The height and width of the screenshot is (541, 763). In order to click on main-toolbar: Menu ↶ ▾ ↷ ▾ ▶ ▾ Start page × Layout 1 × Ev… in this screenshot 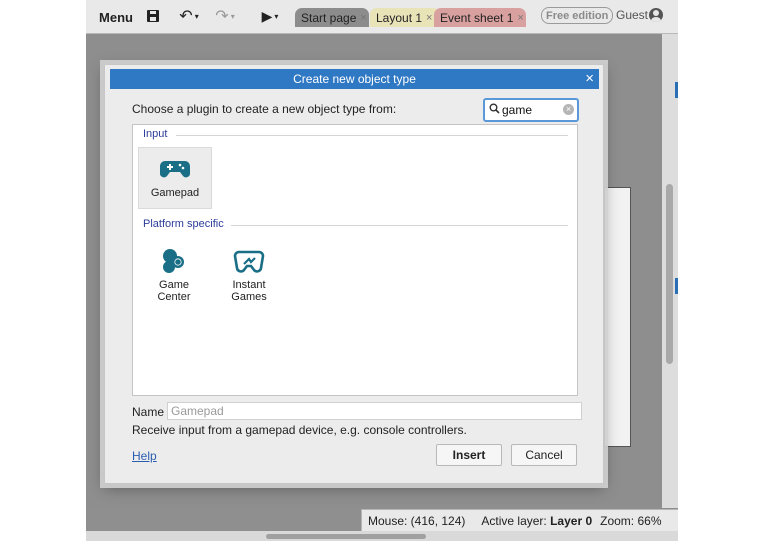, I will do `click(382, 17)`.